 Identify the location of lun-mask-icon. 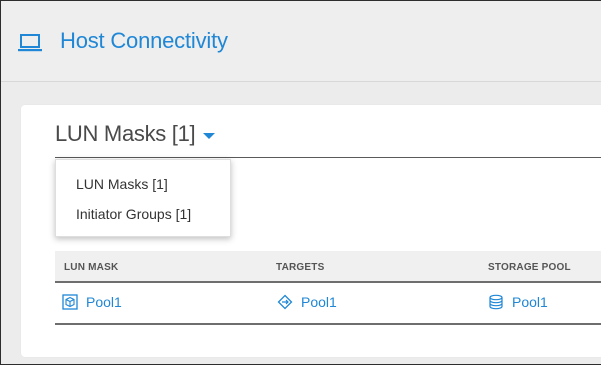
(70, 302).